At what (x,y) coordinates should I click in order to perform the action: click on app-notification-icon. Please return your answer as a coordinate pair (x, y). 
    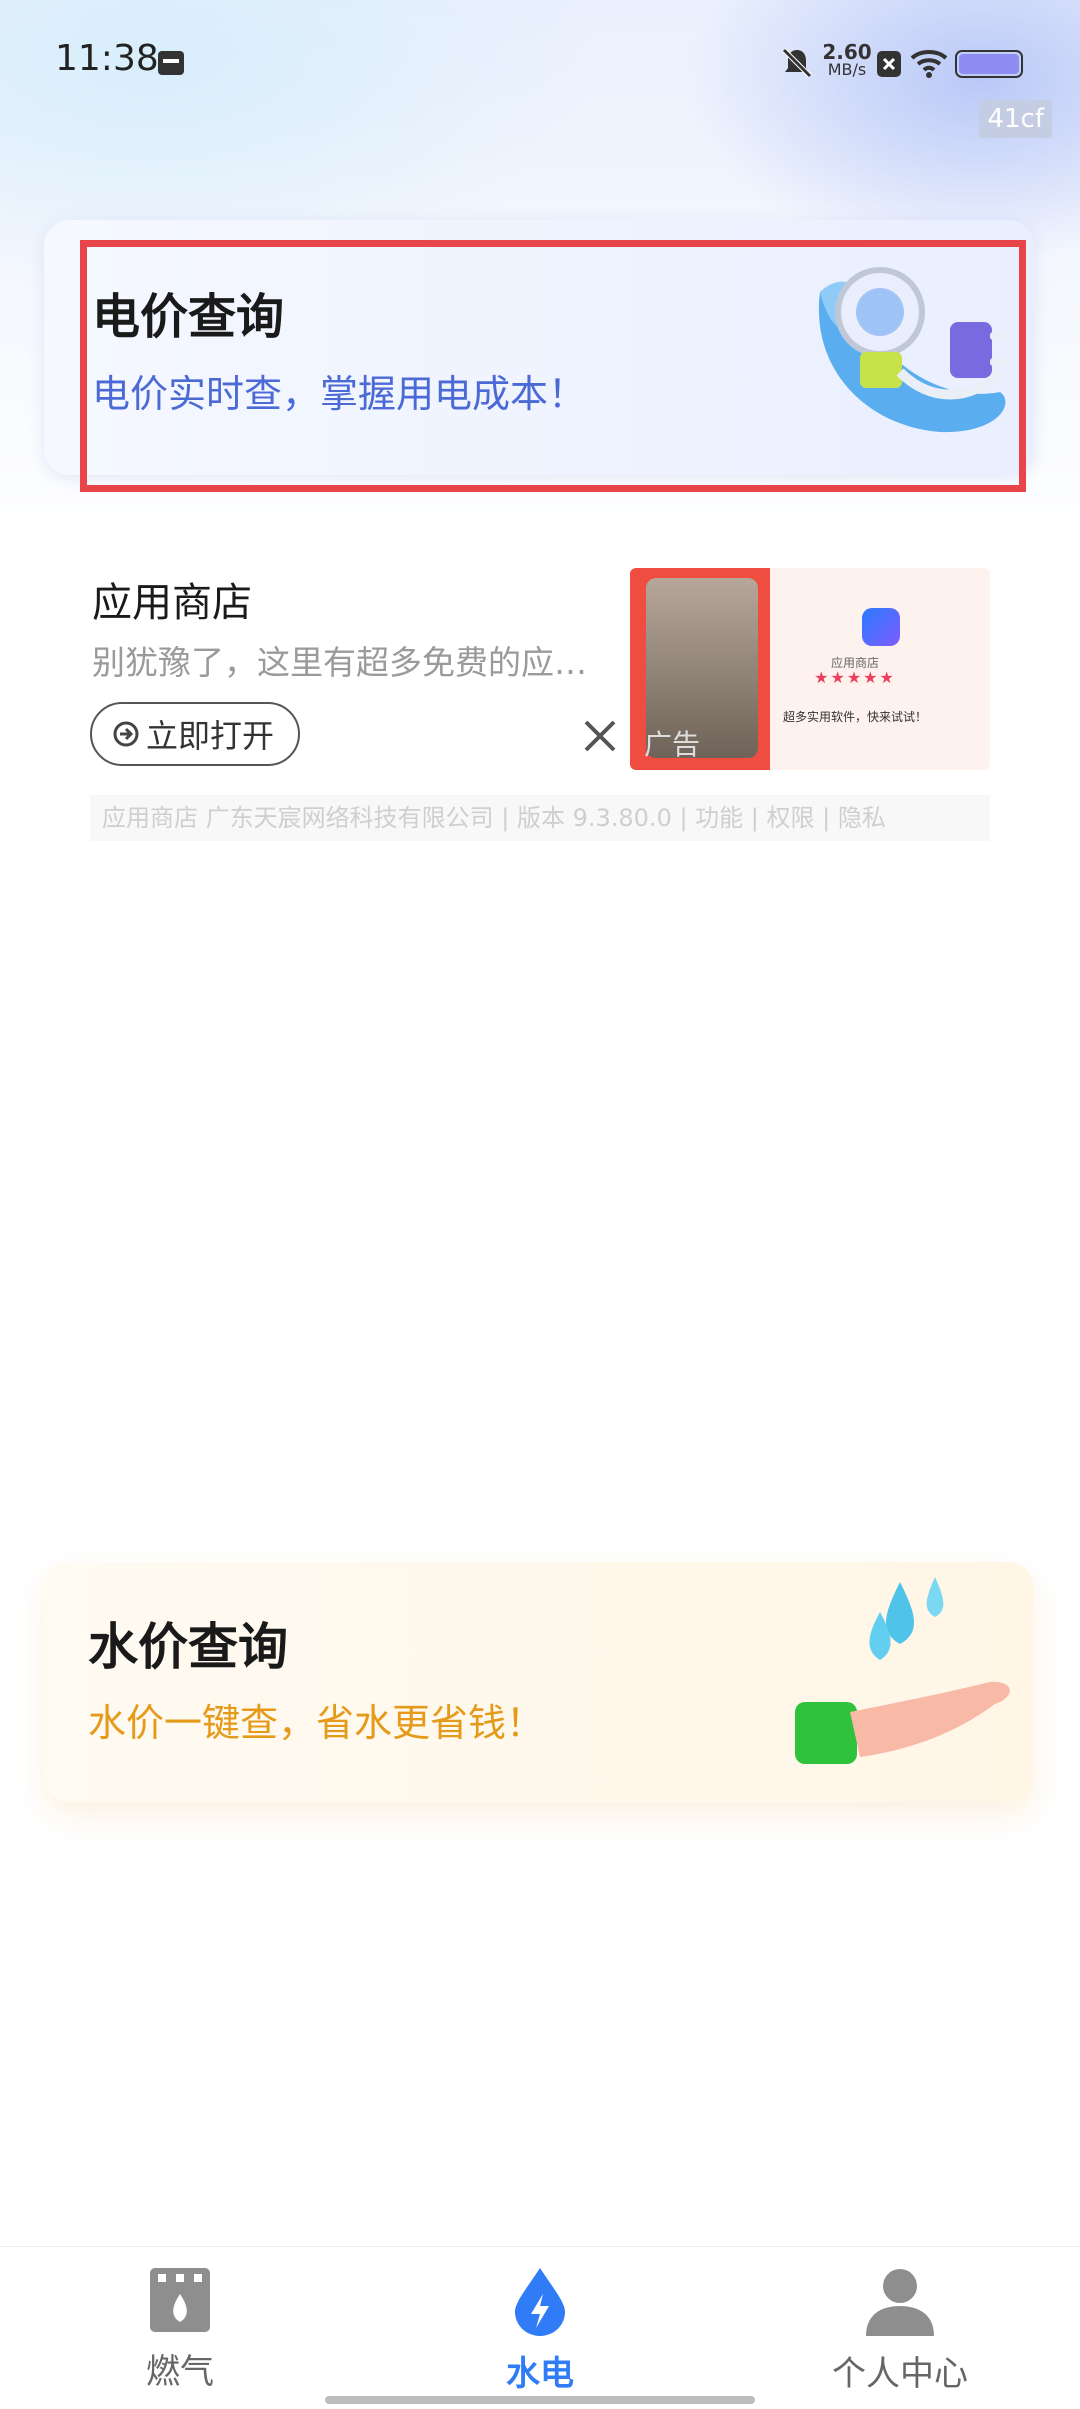
    Looking at the image, I should click on (889, 64).